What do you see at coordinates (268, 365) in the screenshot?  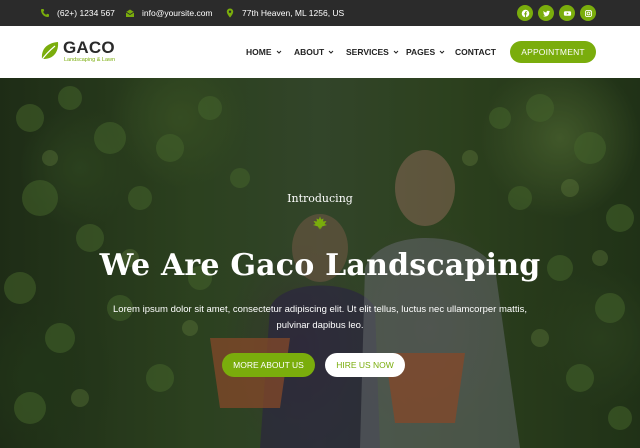 I see `more-about-us-button: MORE ABOUT US` at bounding box center [268, 365].